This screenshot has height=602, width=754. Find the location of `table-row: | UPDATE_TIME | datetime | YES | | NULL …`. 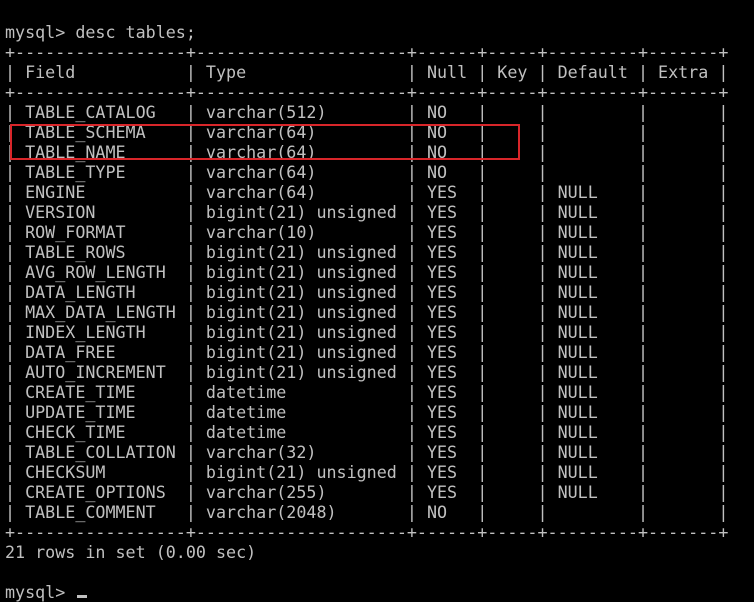

table-row: | UPDATE_TIME | datetime | YES | | NULL … is located at coordinates (367, 412).